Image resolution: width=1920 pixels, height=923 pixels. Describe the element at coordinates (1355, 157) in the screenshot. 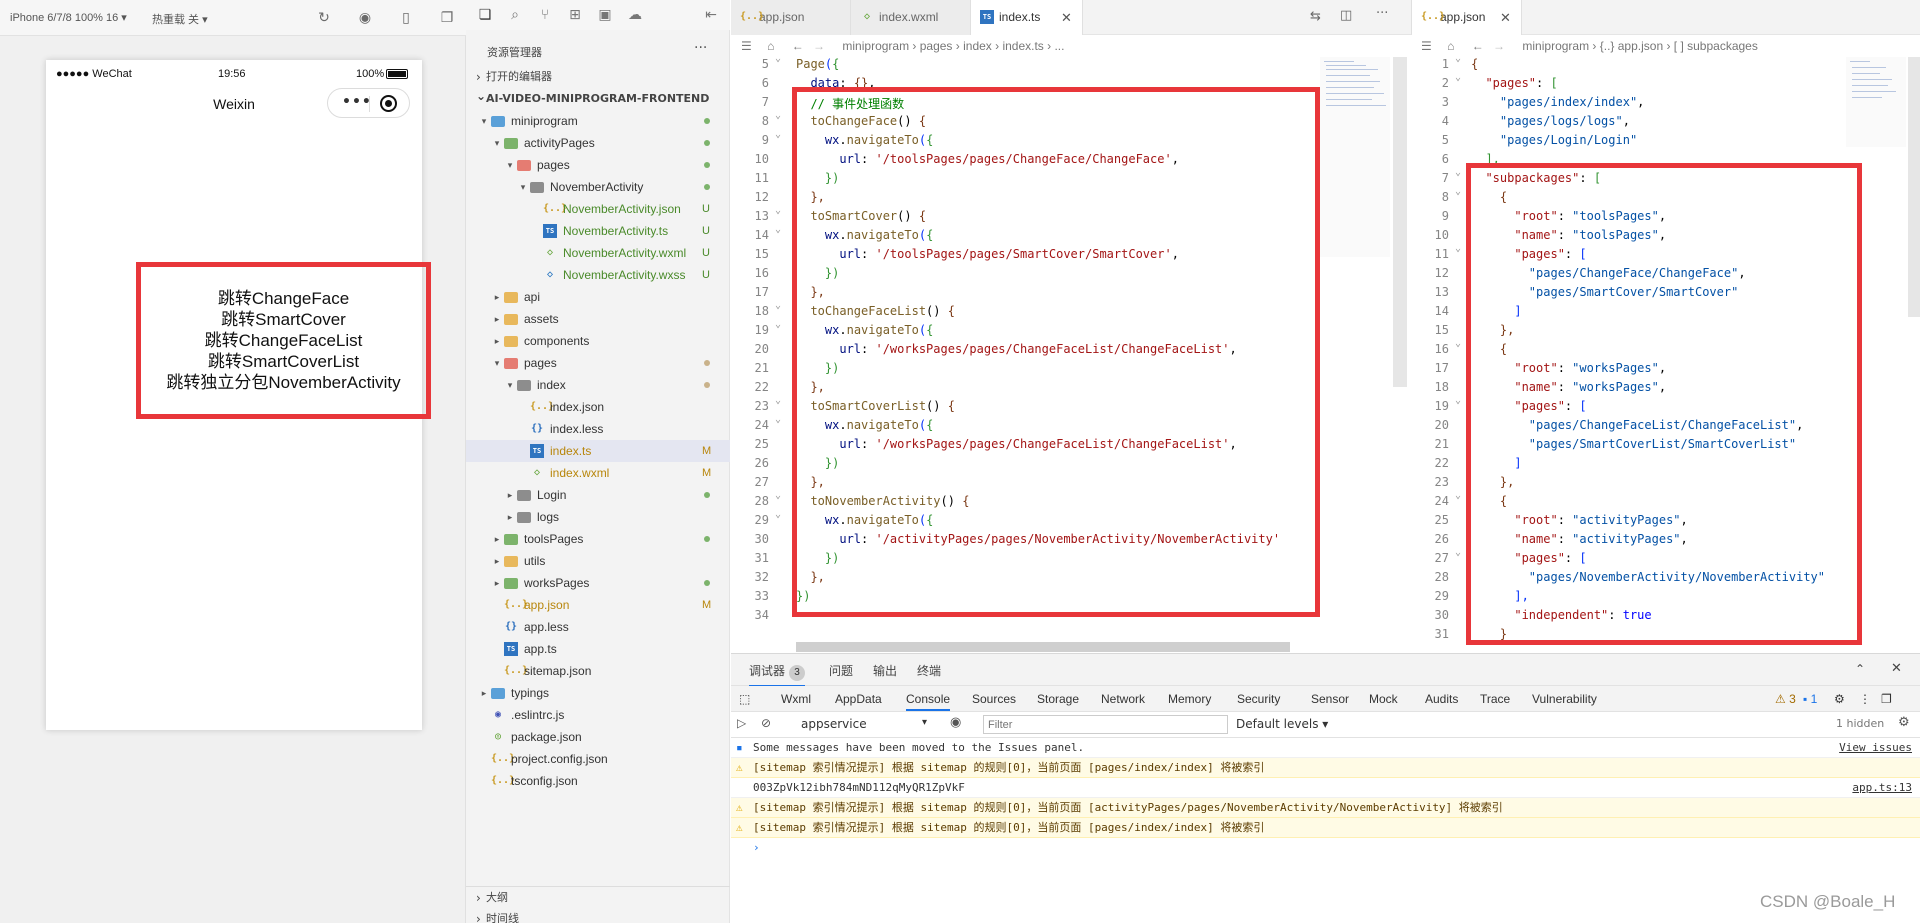

I see `editor1-minimap` at that location.